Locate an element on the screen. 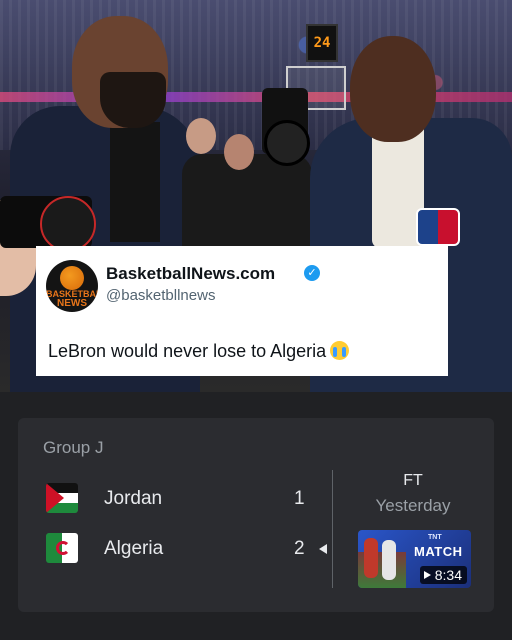  loudly-crying-face-icon is located at coordinates (340, 350).